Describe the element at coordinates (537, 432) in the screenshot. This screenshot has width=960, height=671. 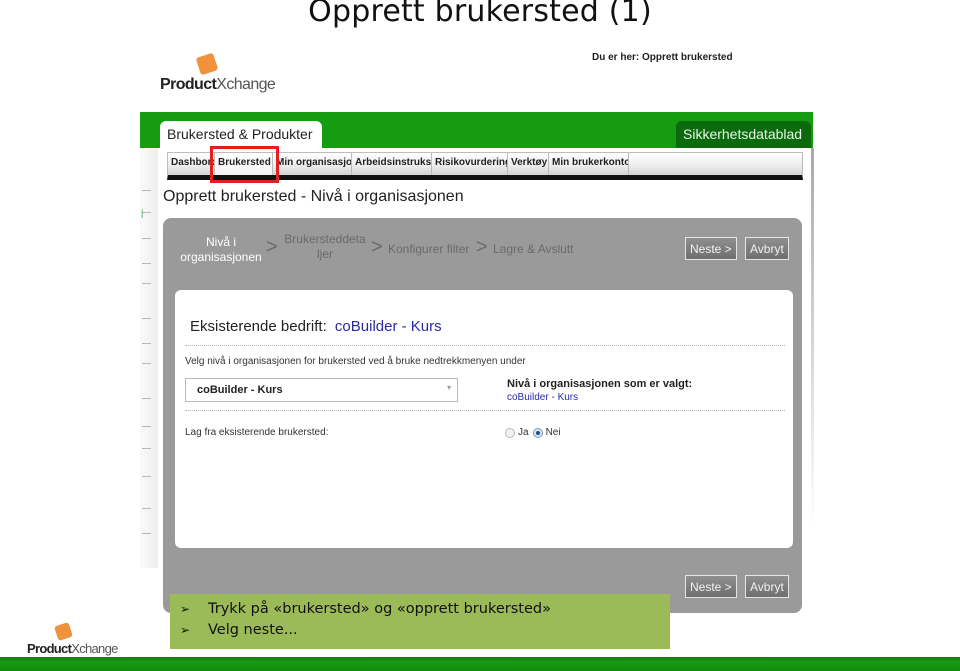
I see `radio-nei` at that location.